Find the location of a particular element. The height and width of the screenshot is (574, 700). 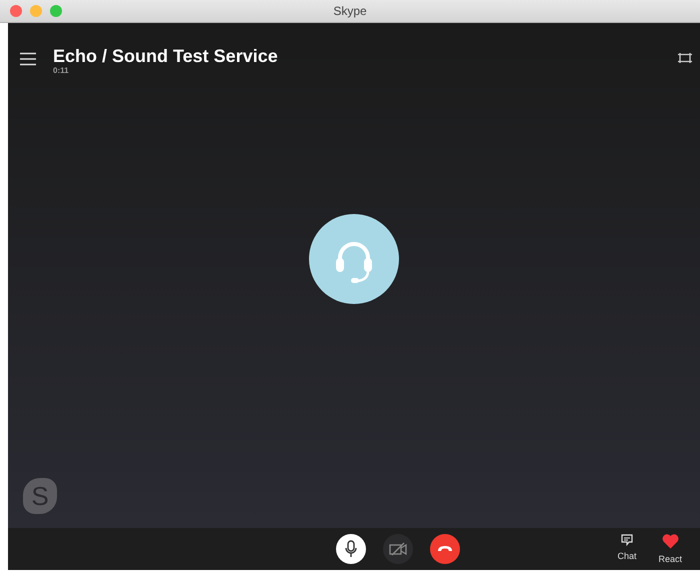

phone-icon is located at coordinates (445, 549).